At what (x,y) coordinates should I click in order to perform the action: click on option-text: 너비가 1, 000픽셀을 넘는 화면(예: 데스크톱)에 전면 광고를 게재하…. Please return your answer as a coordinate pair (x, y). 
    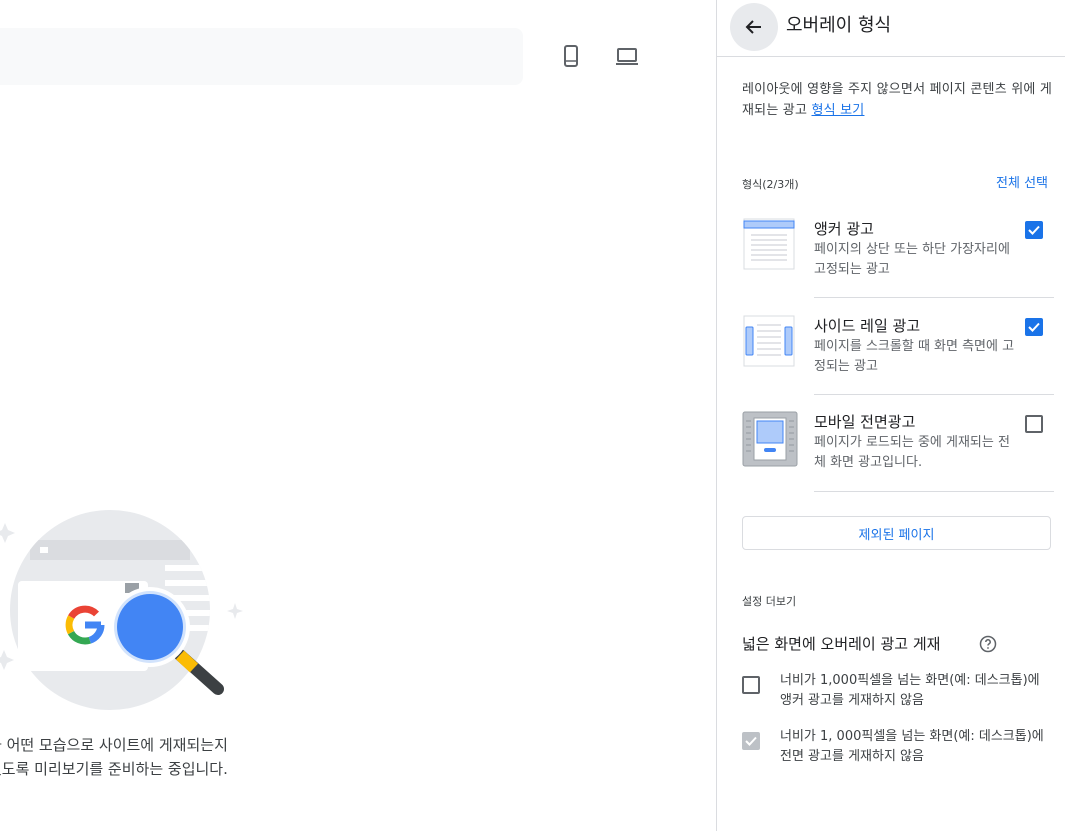
    Looking at the image, I should click on (922, 747).